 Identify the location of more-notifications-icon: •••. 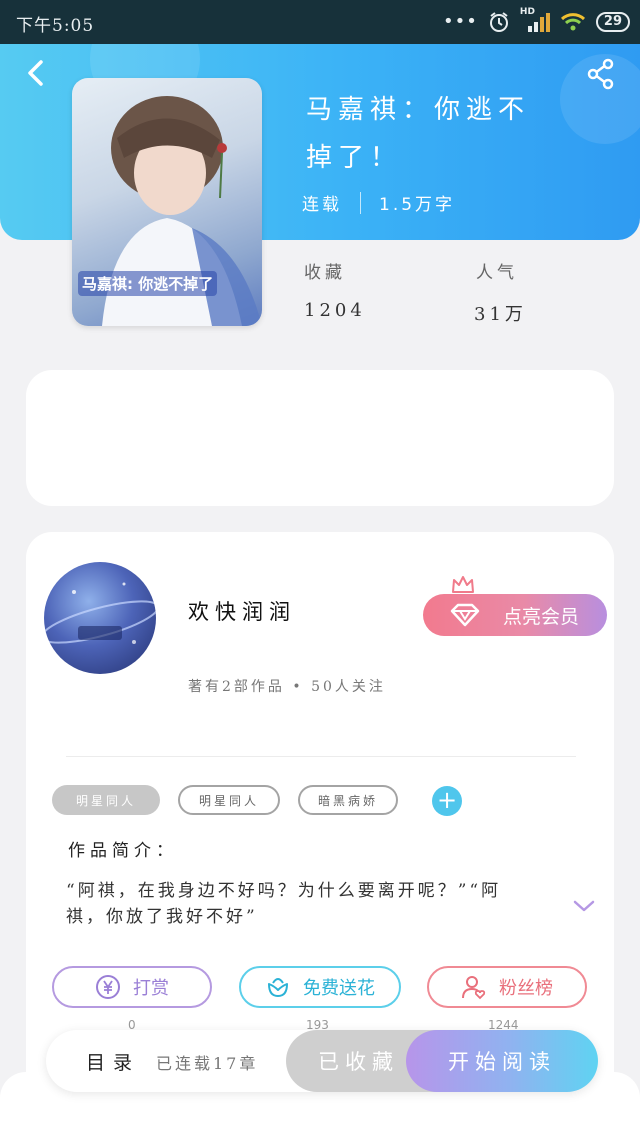
(460, 21).